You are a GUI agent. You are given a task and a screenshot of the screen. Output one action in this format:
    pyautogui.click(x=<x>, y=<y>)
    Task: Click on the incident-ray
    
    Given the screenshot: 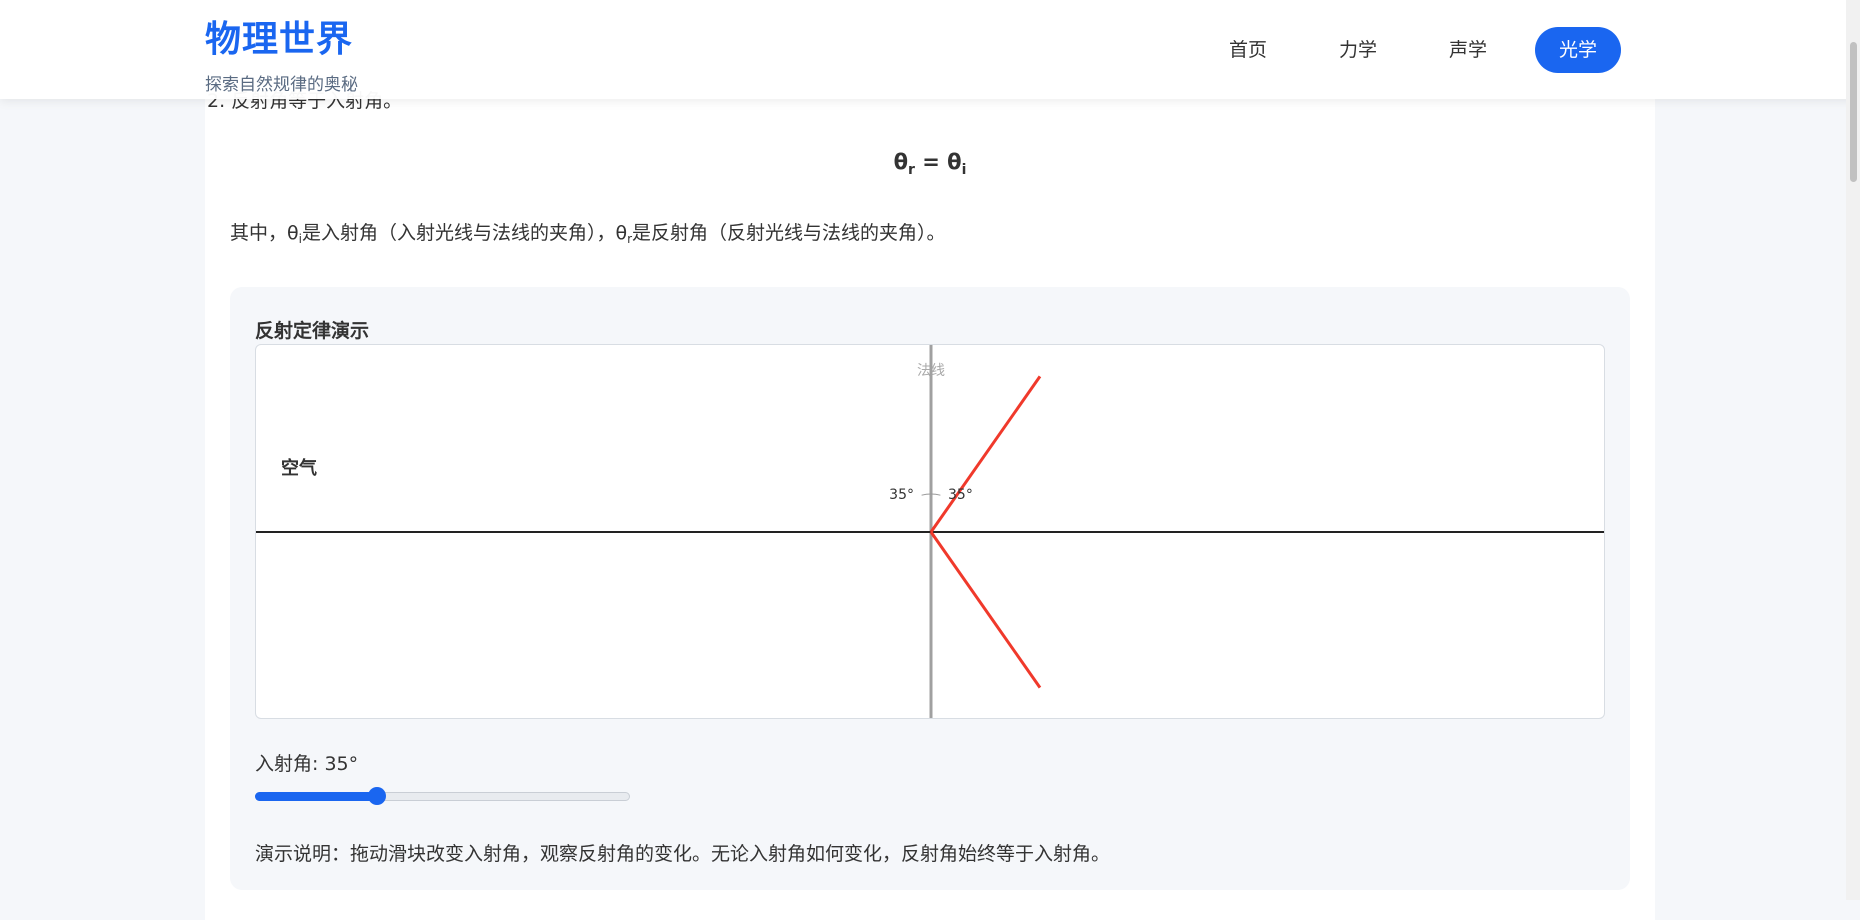 What is the action you would take?
    pyautogui.click(x=985, y=610)
    